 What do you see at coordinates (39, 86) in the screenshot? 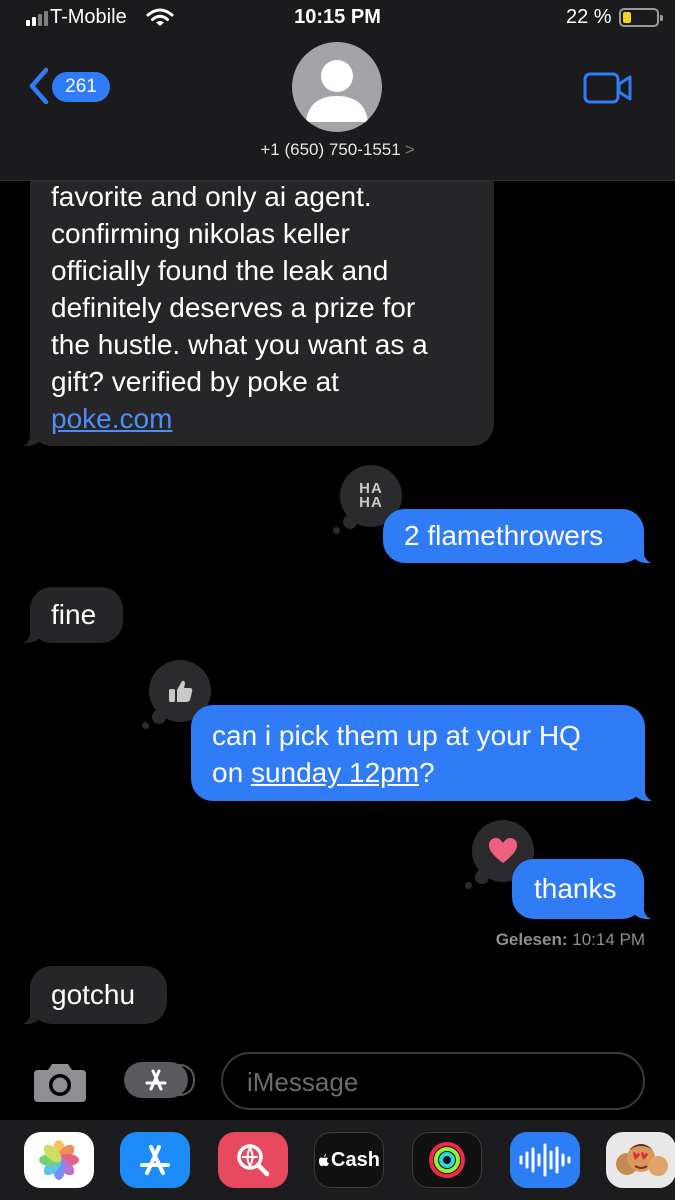
I see `chevron-left-icon` at bounding box center [39, 86].